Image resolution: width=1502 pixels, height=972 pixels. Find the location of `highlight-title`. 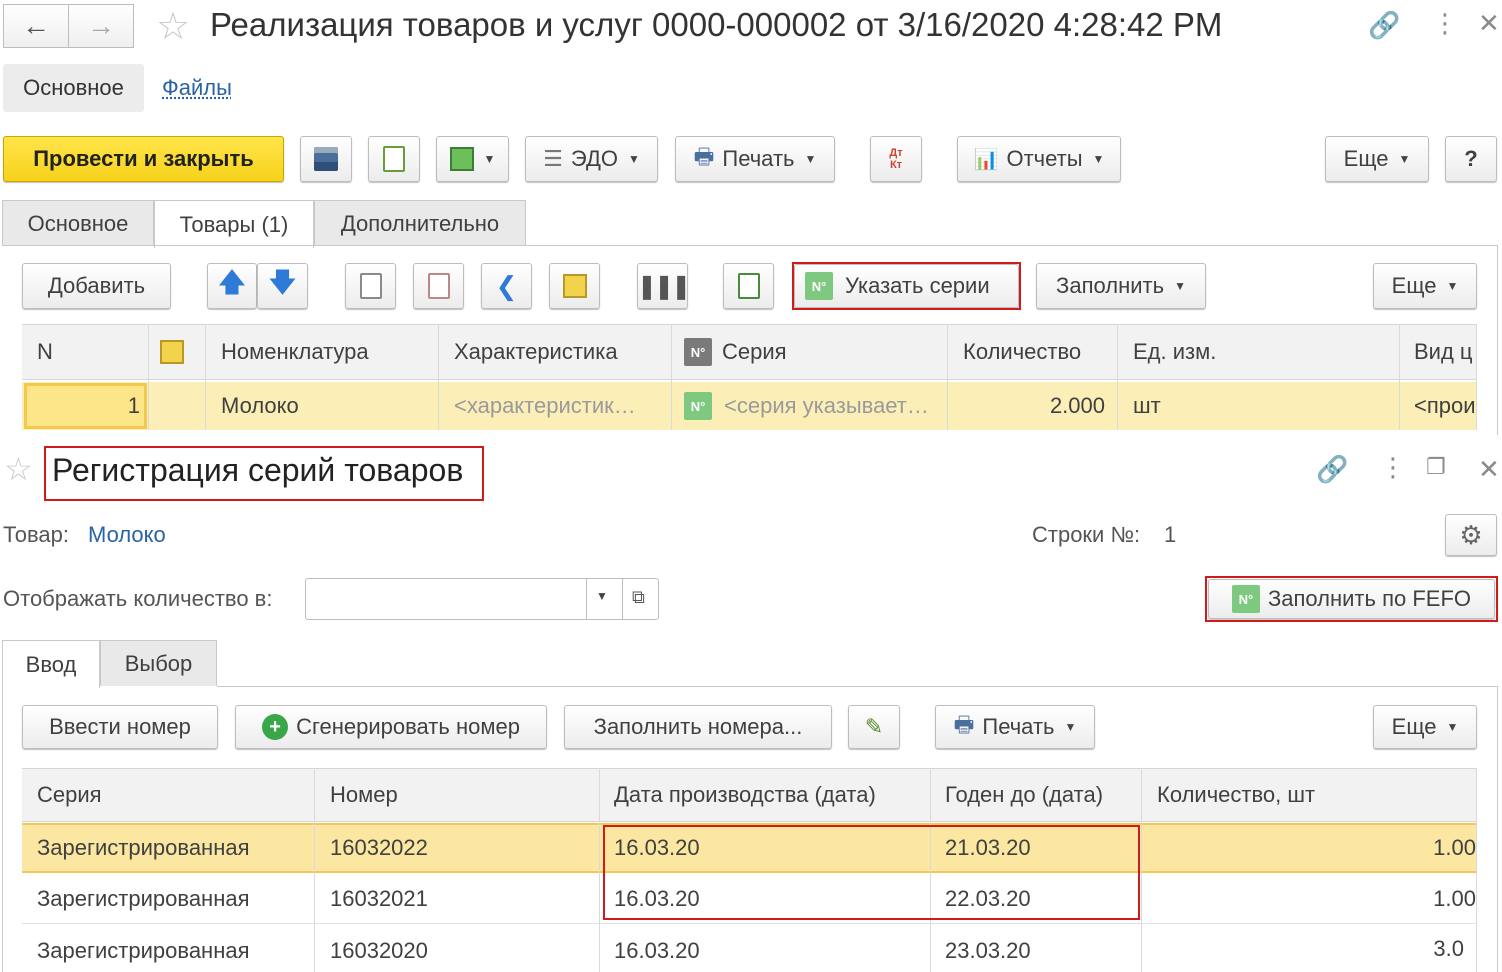

highlight-title is located at coordinates (264, 473).